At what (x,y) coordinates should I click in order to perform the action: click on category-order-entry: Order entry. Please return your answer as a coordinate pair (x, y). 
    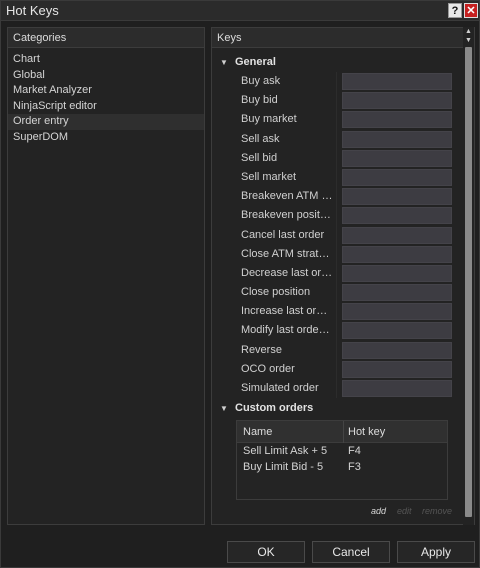
    Looking at the image, I should click on (106, 122).